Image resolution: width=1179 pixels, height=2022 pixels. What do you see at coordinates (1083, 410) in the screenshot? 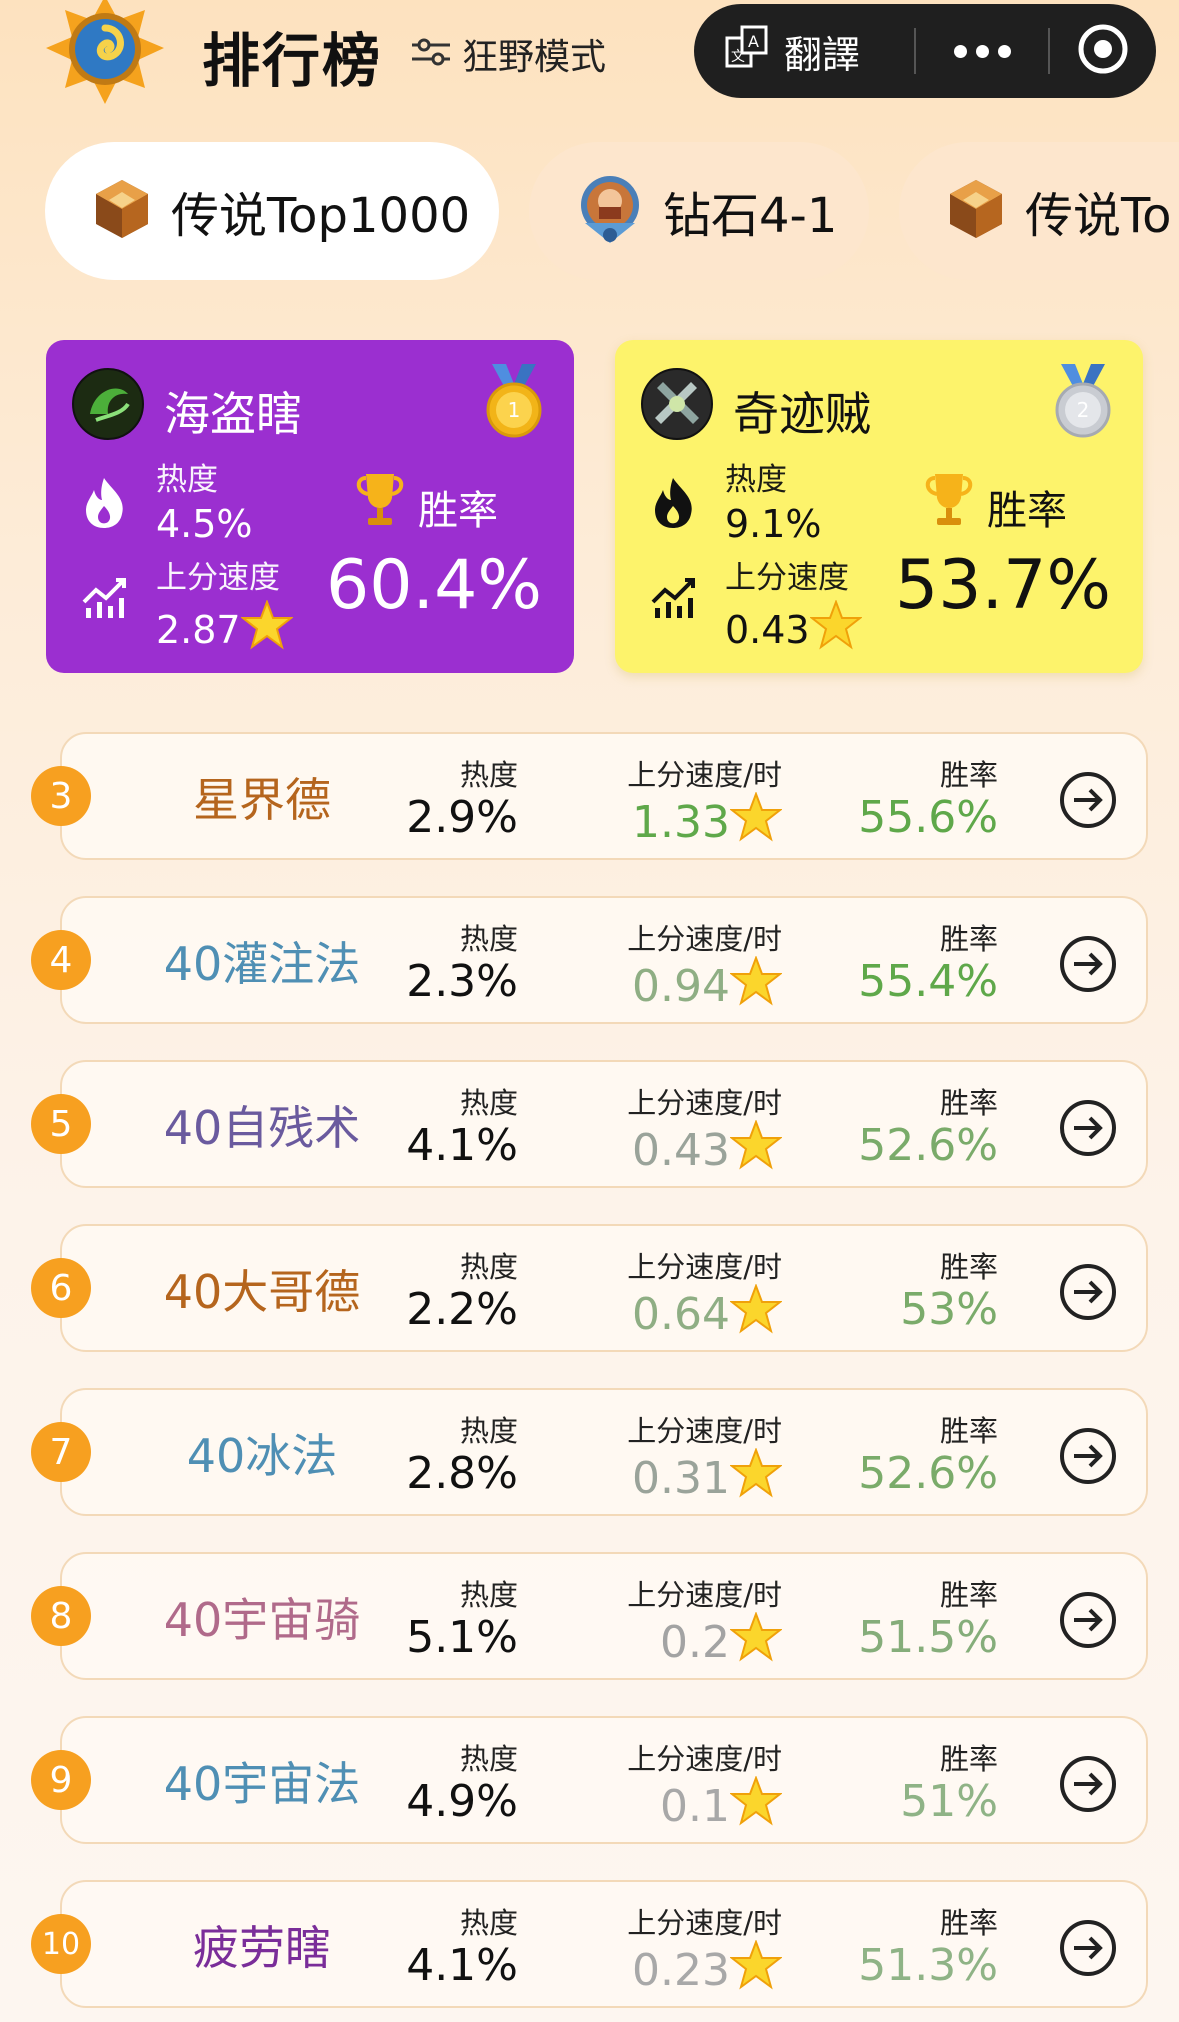
I see `svg-text: 2` at bounding box center [1083, 410].